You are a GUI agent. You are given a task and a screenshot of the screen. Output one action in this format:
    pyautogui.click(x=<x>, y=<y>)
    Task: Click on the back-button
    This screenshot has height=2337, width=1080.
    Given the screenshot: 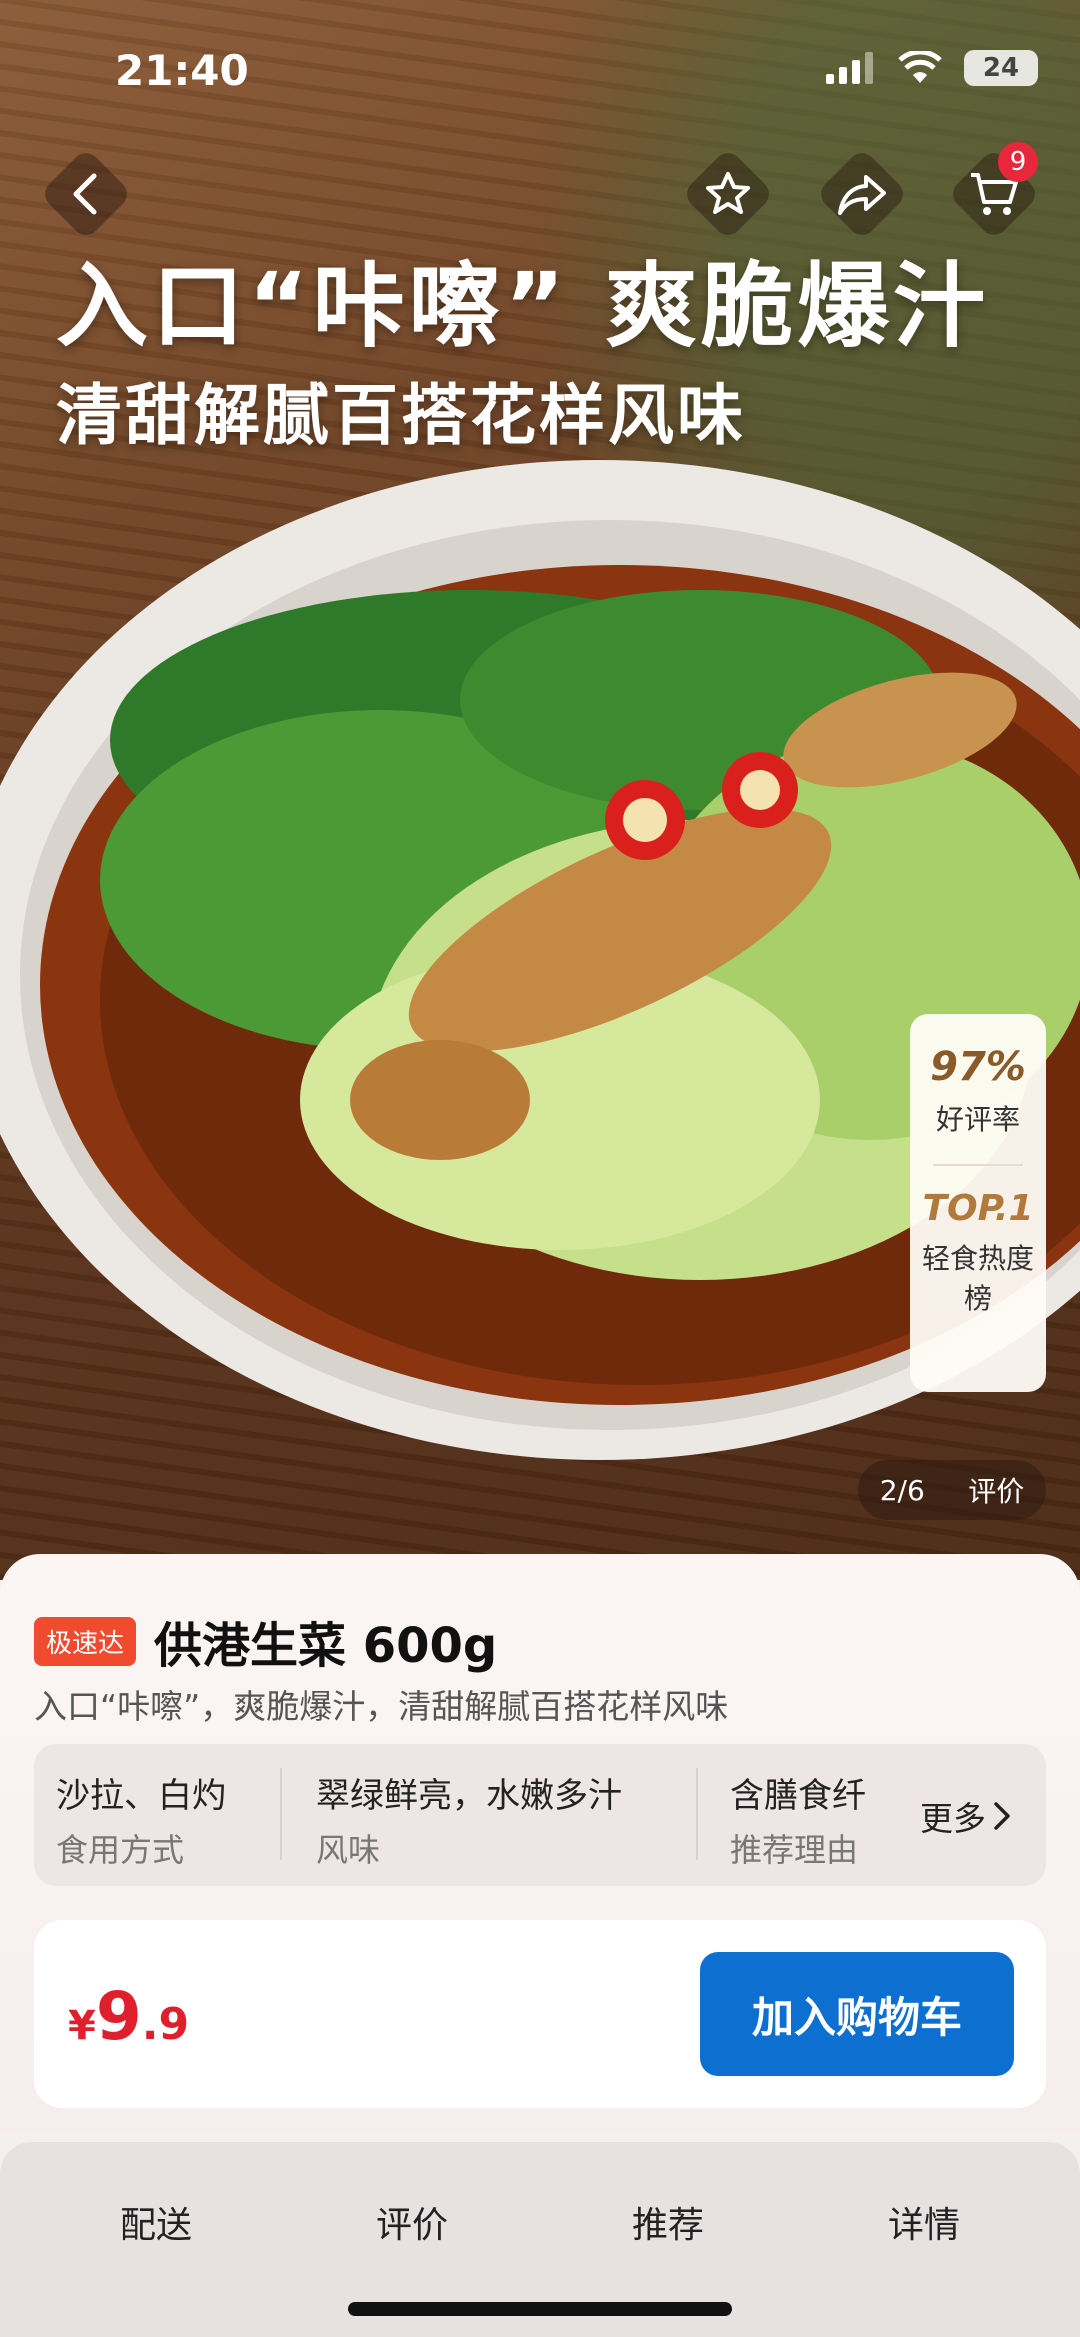 What is the action you would take?
    pyautogui.click(x=86, y=194)
    